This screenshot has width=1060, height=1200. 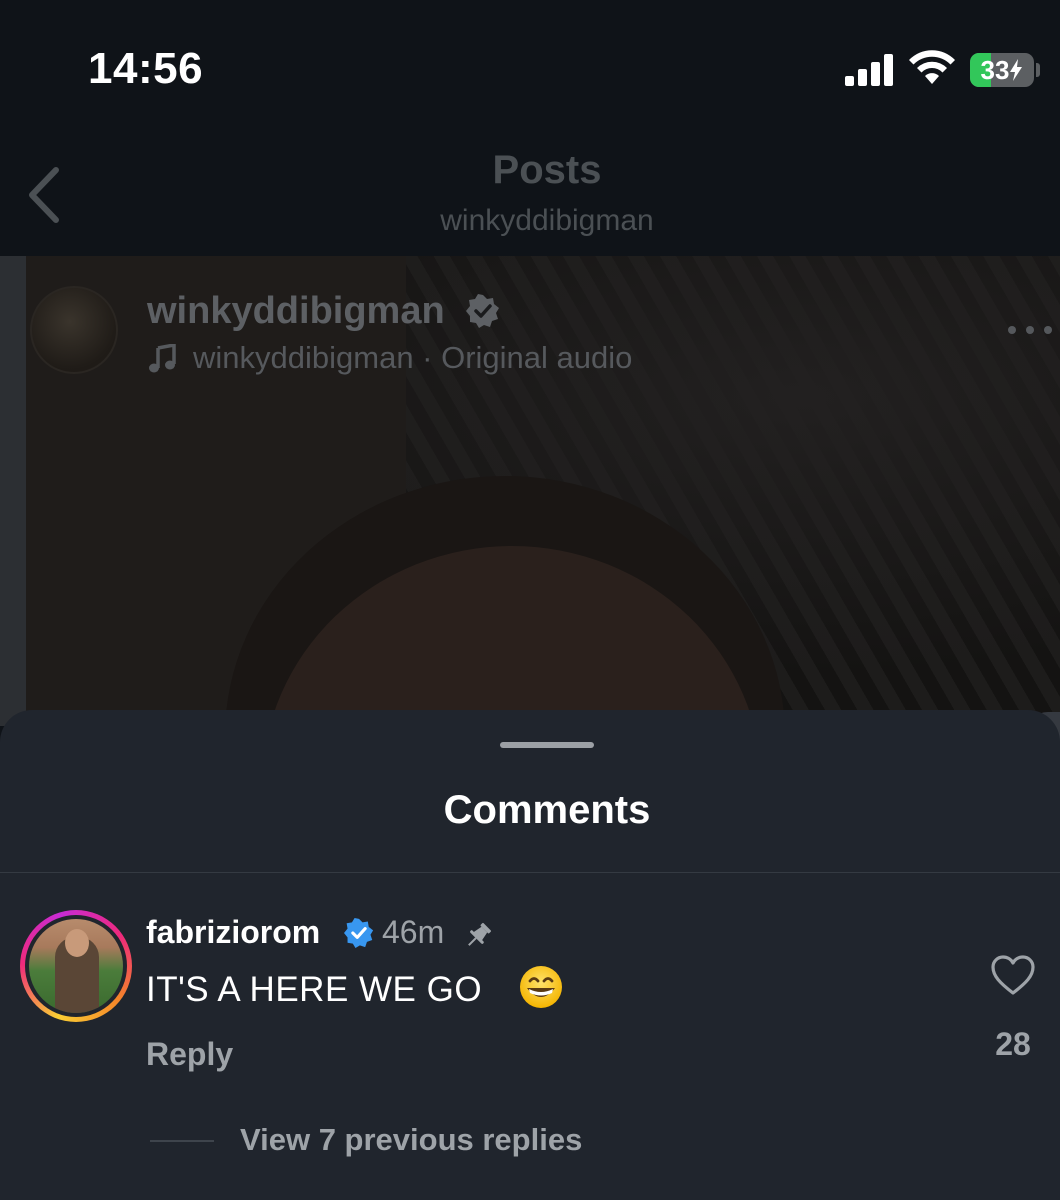 What do you see at coordinates (480, 934) in the screenshot?
I see `pin-icon` at bounding box center [480, 934].